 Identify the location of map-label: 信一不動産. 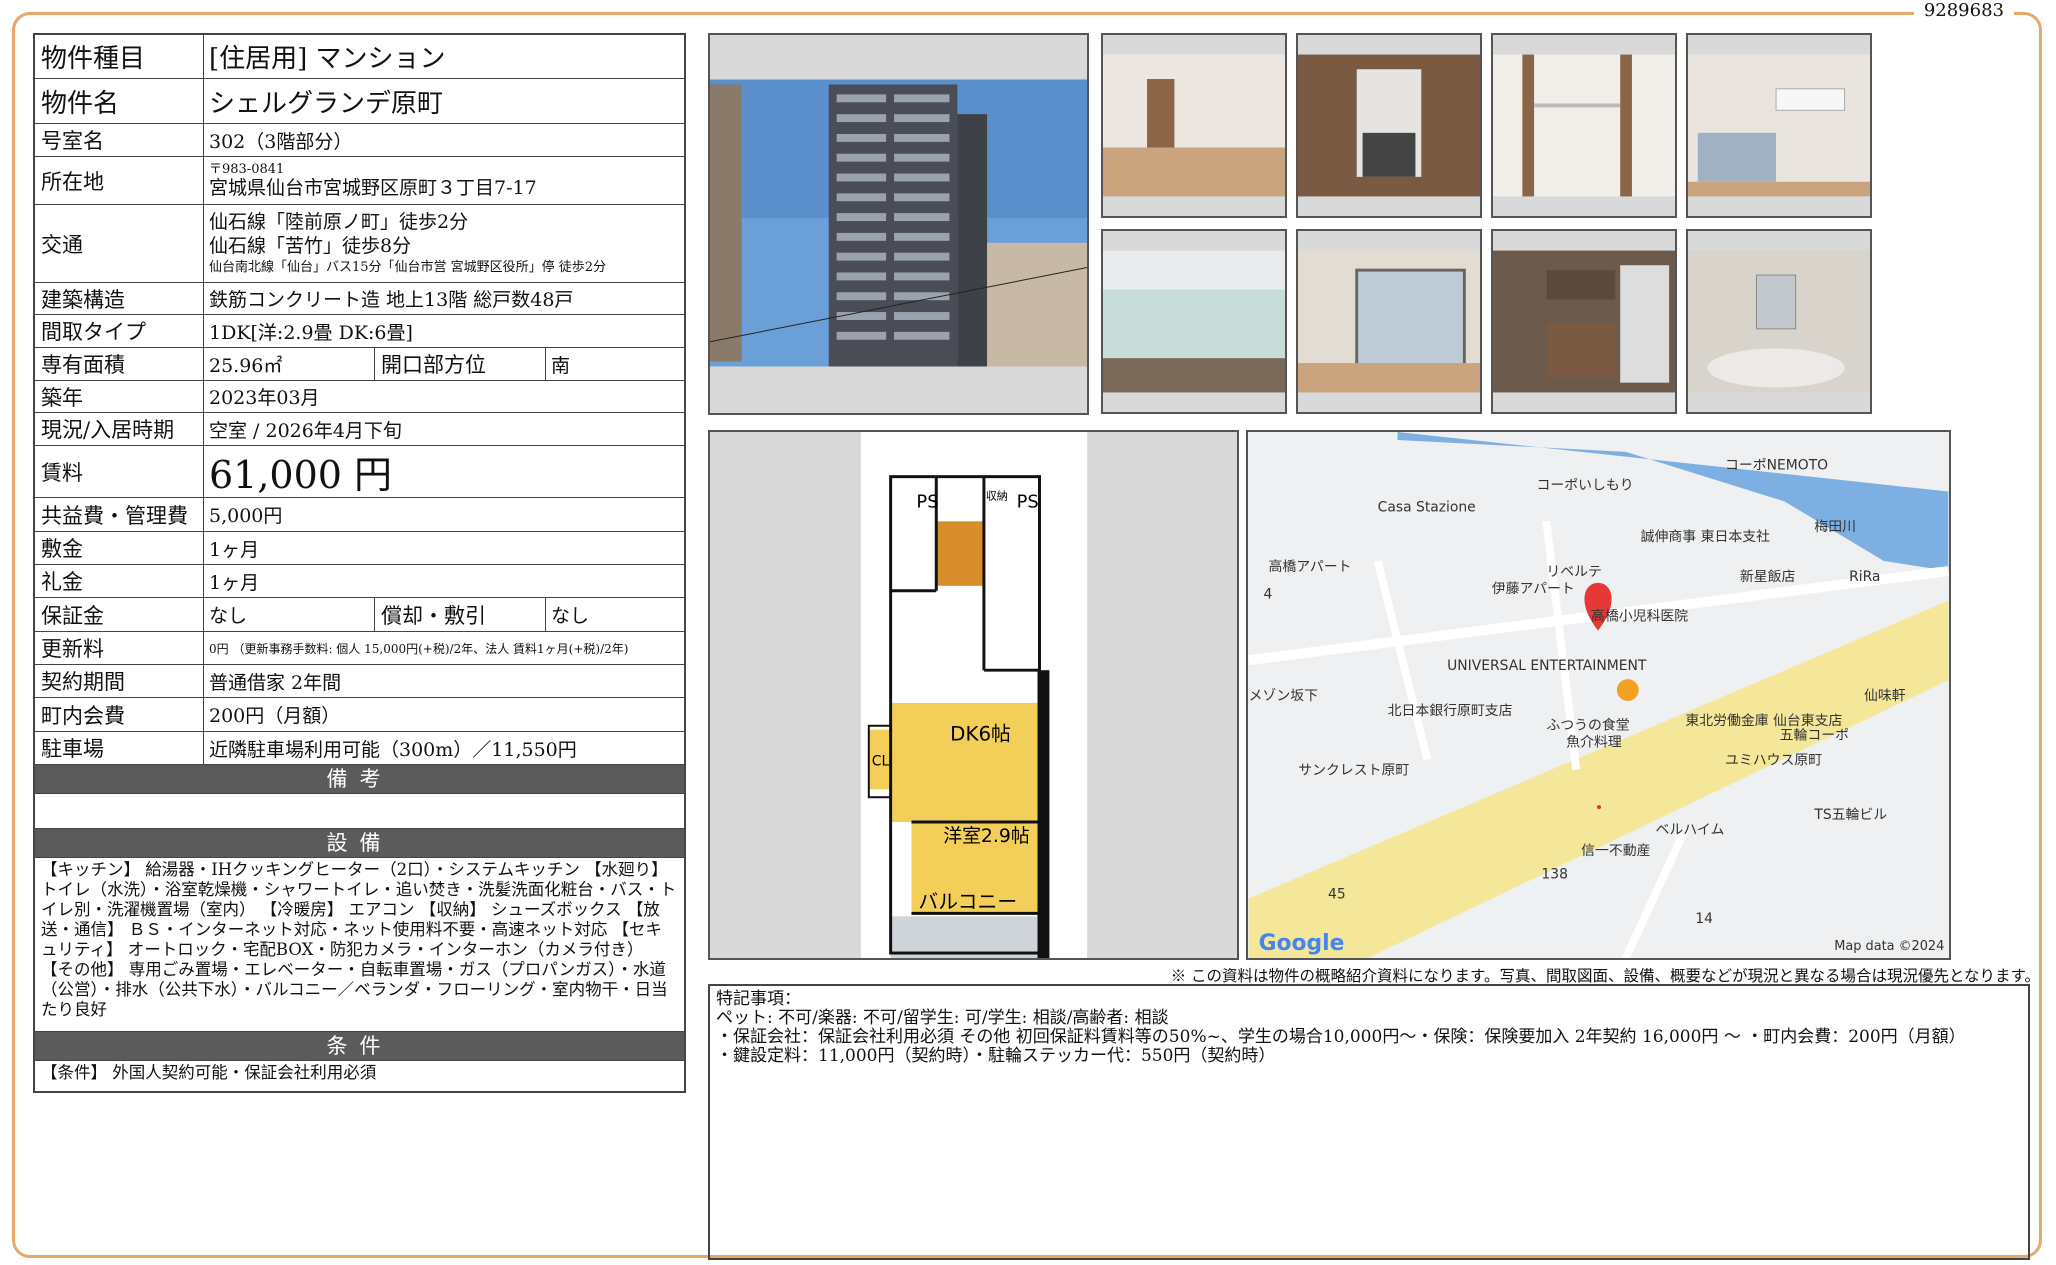
(1615, 851).